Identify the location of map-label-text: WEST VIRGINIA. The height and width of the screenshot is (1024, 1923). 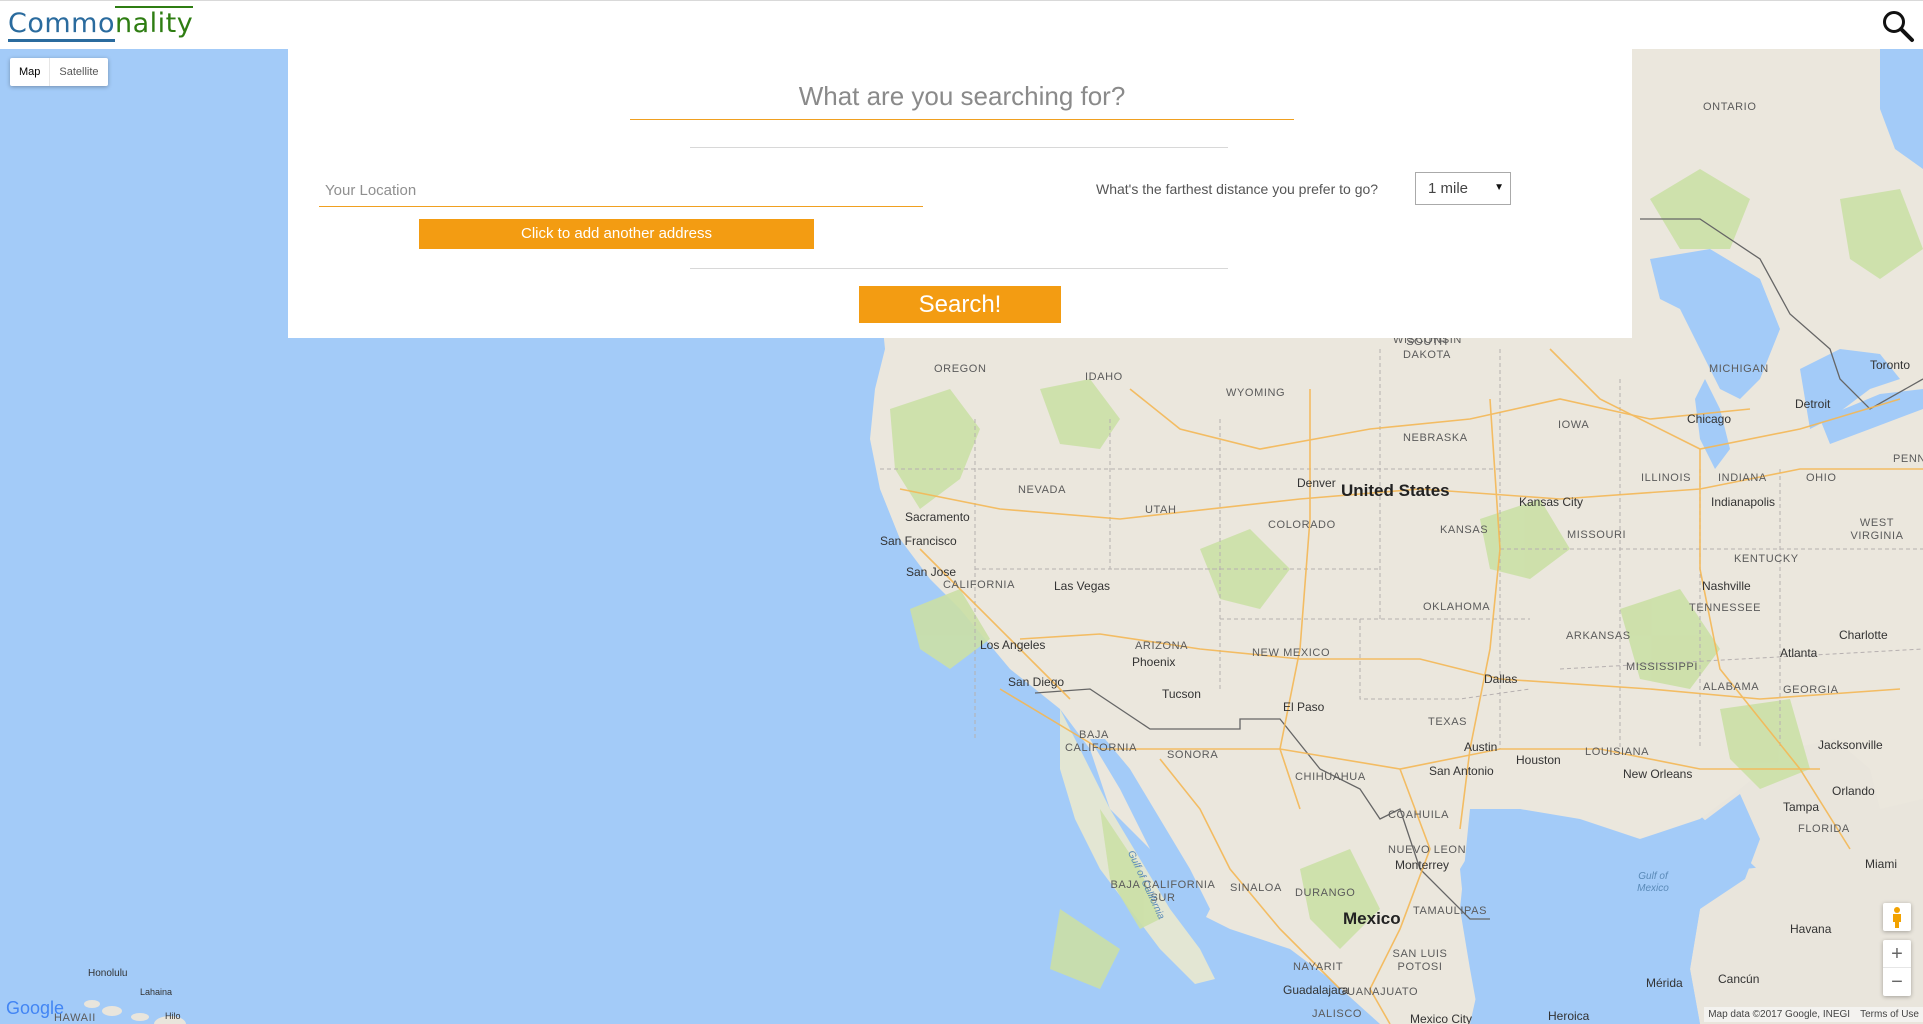
(1877, 529).